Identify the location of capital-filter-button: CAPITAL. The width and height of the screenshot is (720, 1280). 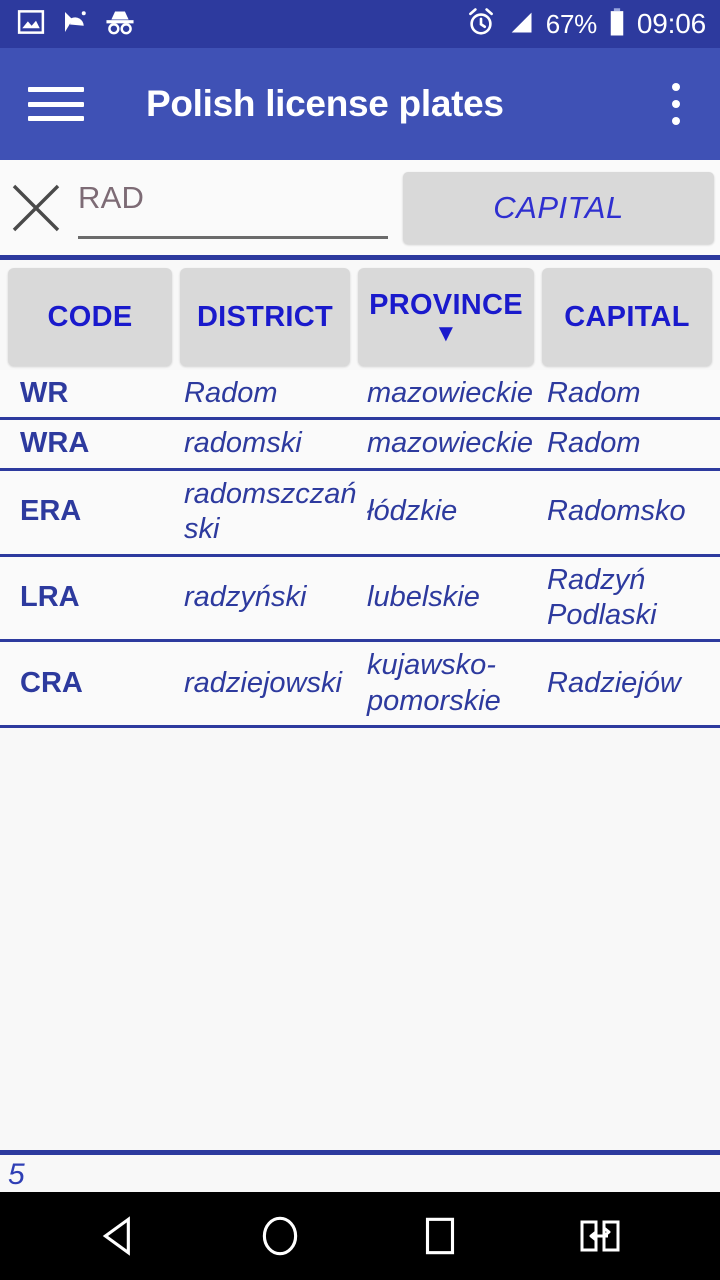
(558, 208).